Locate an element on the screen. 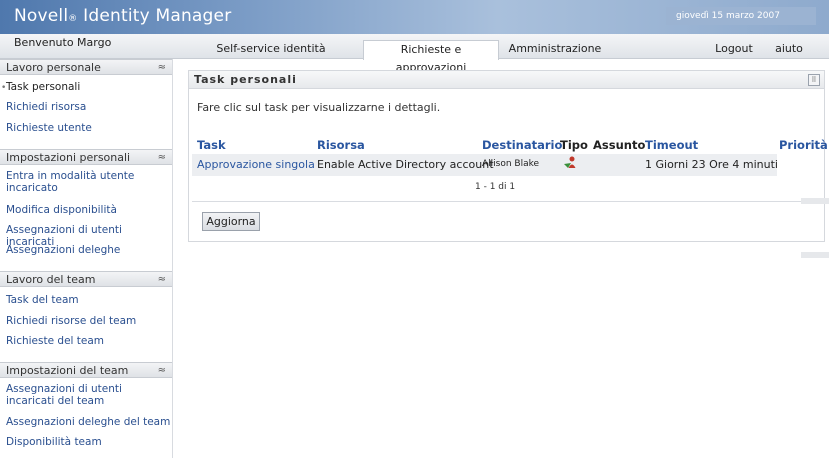 The image size is (829, 458). app-title: Novell® Identity Manager is located at coordinates (122, 16).